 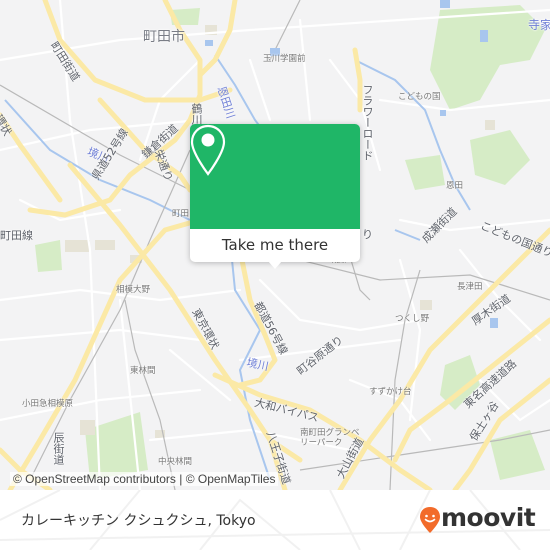 What do you see at coordinates (275, 265) in the screenshot?
I see `popup-pointer` at bounding box center [275, 265].